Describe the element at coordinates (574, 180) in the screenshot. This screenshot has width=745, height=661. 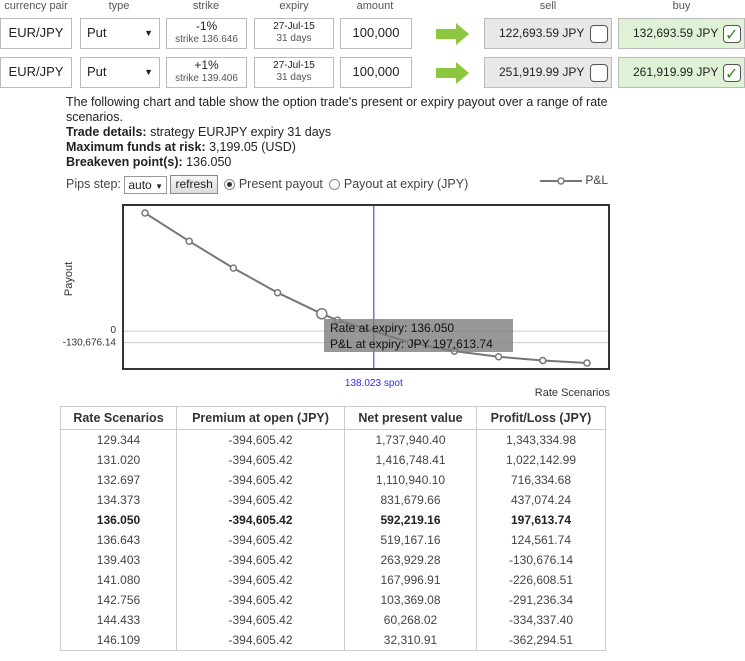
I see `chart-legend: P&L` at that location.